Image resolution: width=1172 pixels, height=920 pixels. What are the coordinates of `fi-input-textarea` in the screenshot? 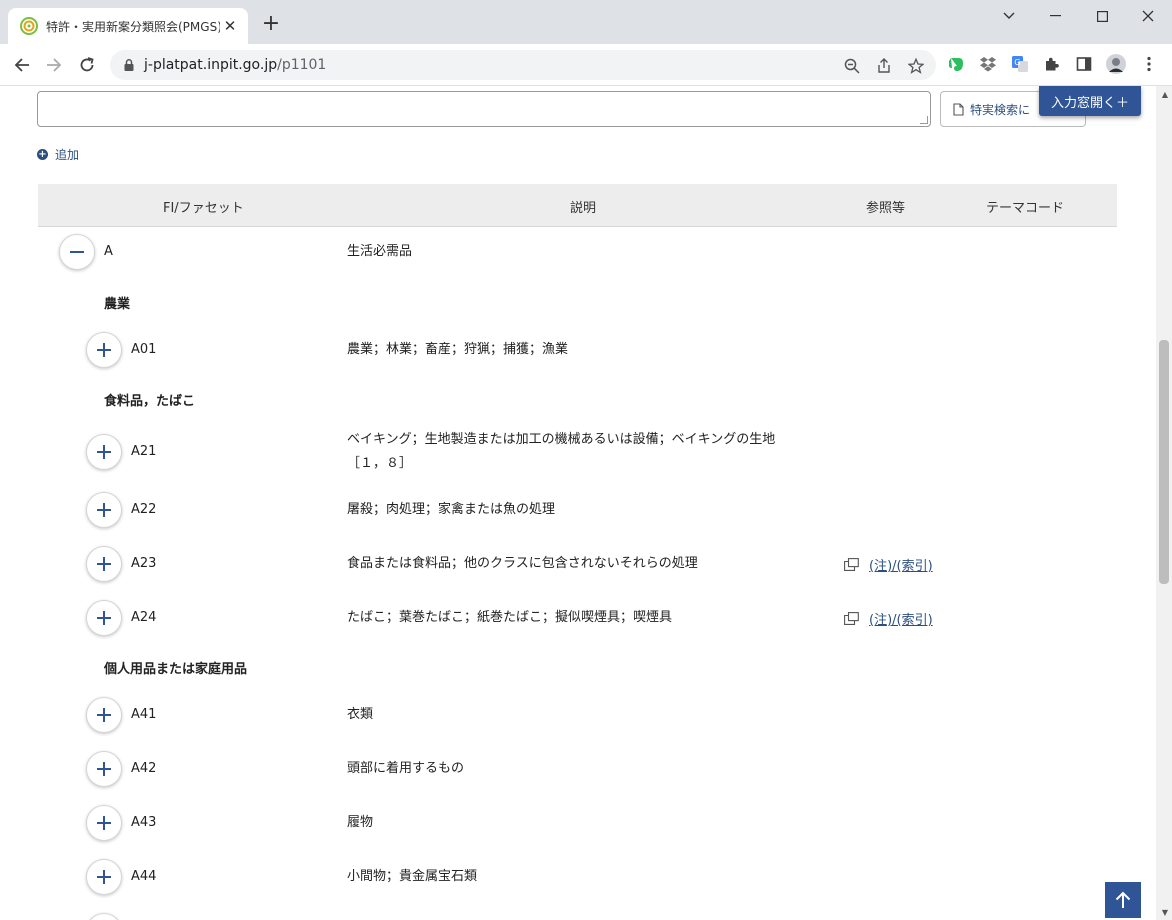 It's located at (484, 109).